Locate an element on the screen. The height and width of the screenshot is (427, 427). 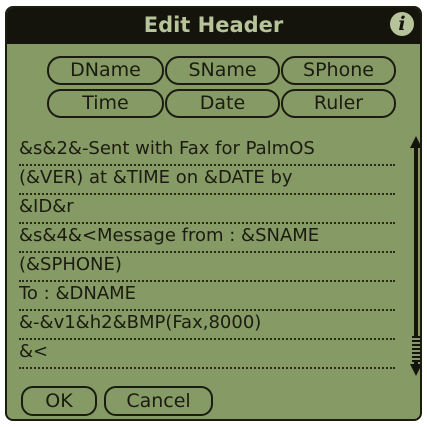
text-line: &ID&r is located at coordinates (207, 209).